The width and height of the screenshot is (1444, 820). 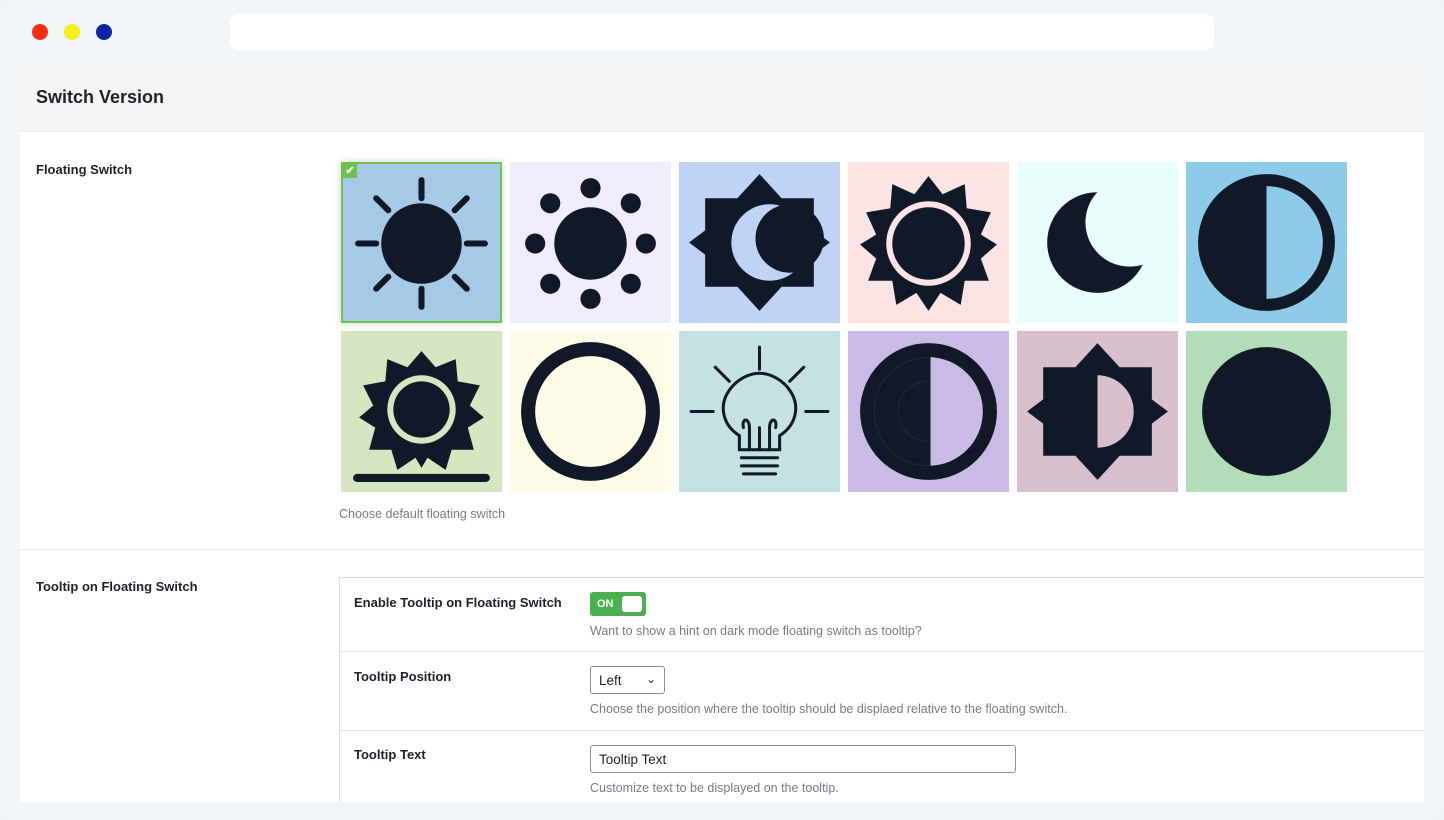 What do you see at coordinates (632, 604) in the screenshot?
I see `toggle-knob` at bounding box center [632, 604].